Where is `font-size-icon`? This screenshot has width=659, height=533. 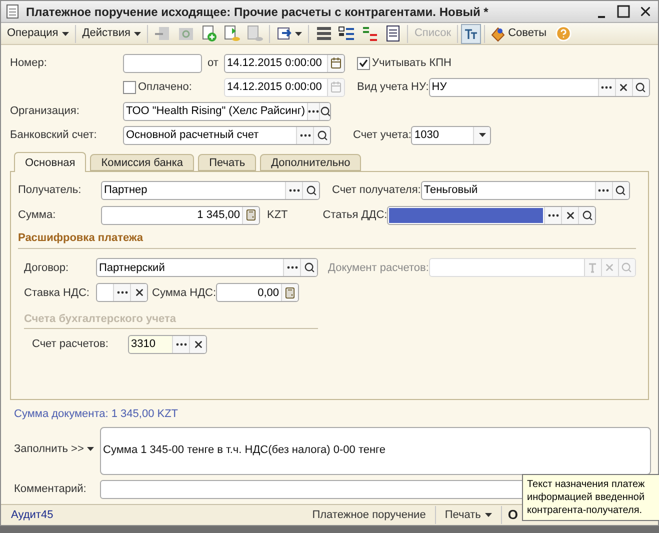 font-size-icon is located at coordinates (471, 34).